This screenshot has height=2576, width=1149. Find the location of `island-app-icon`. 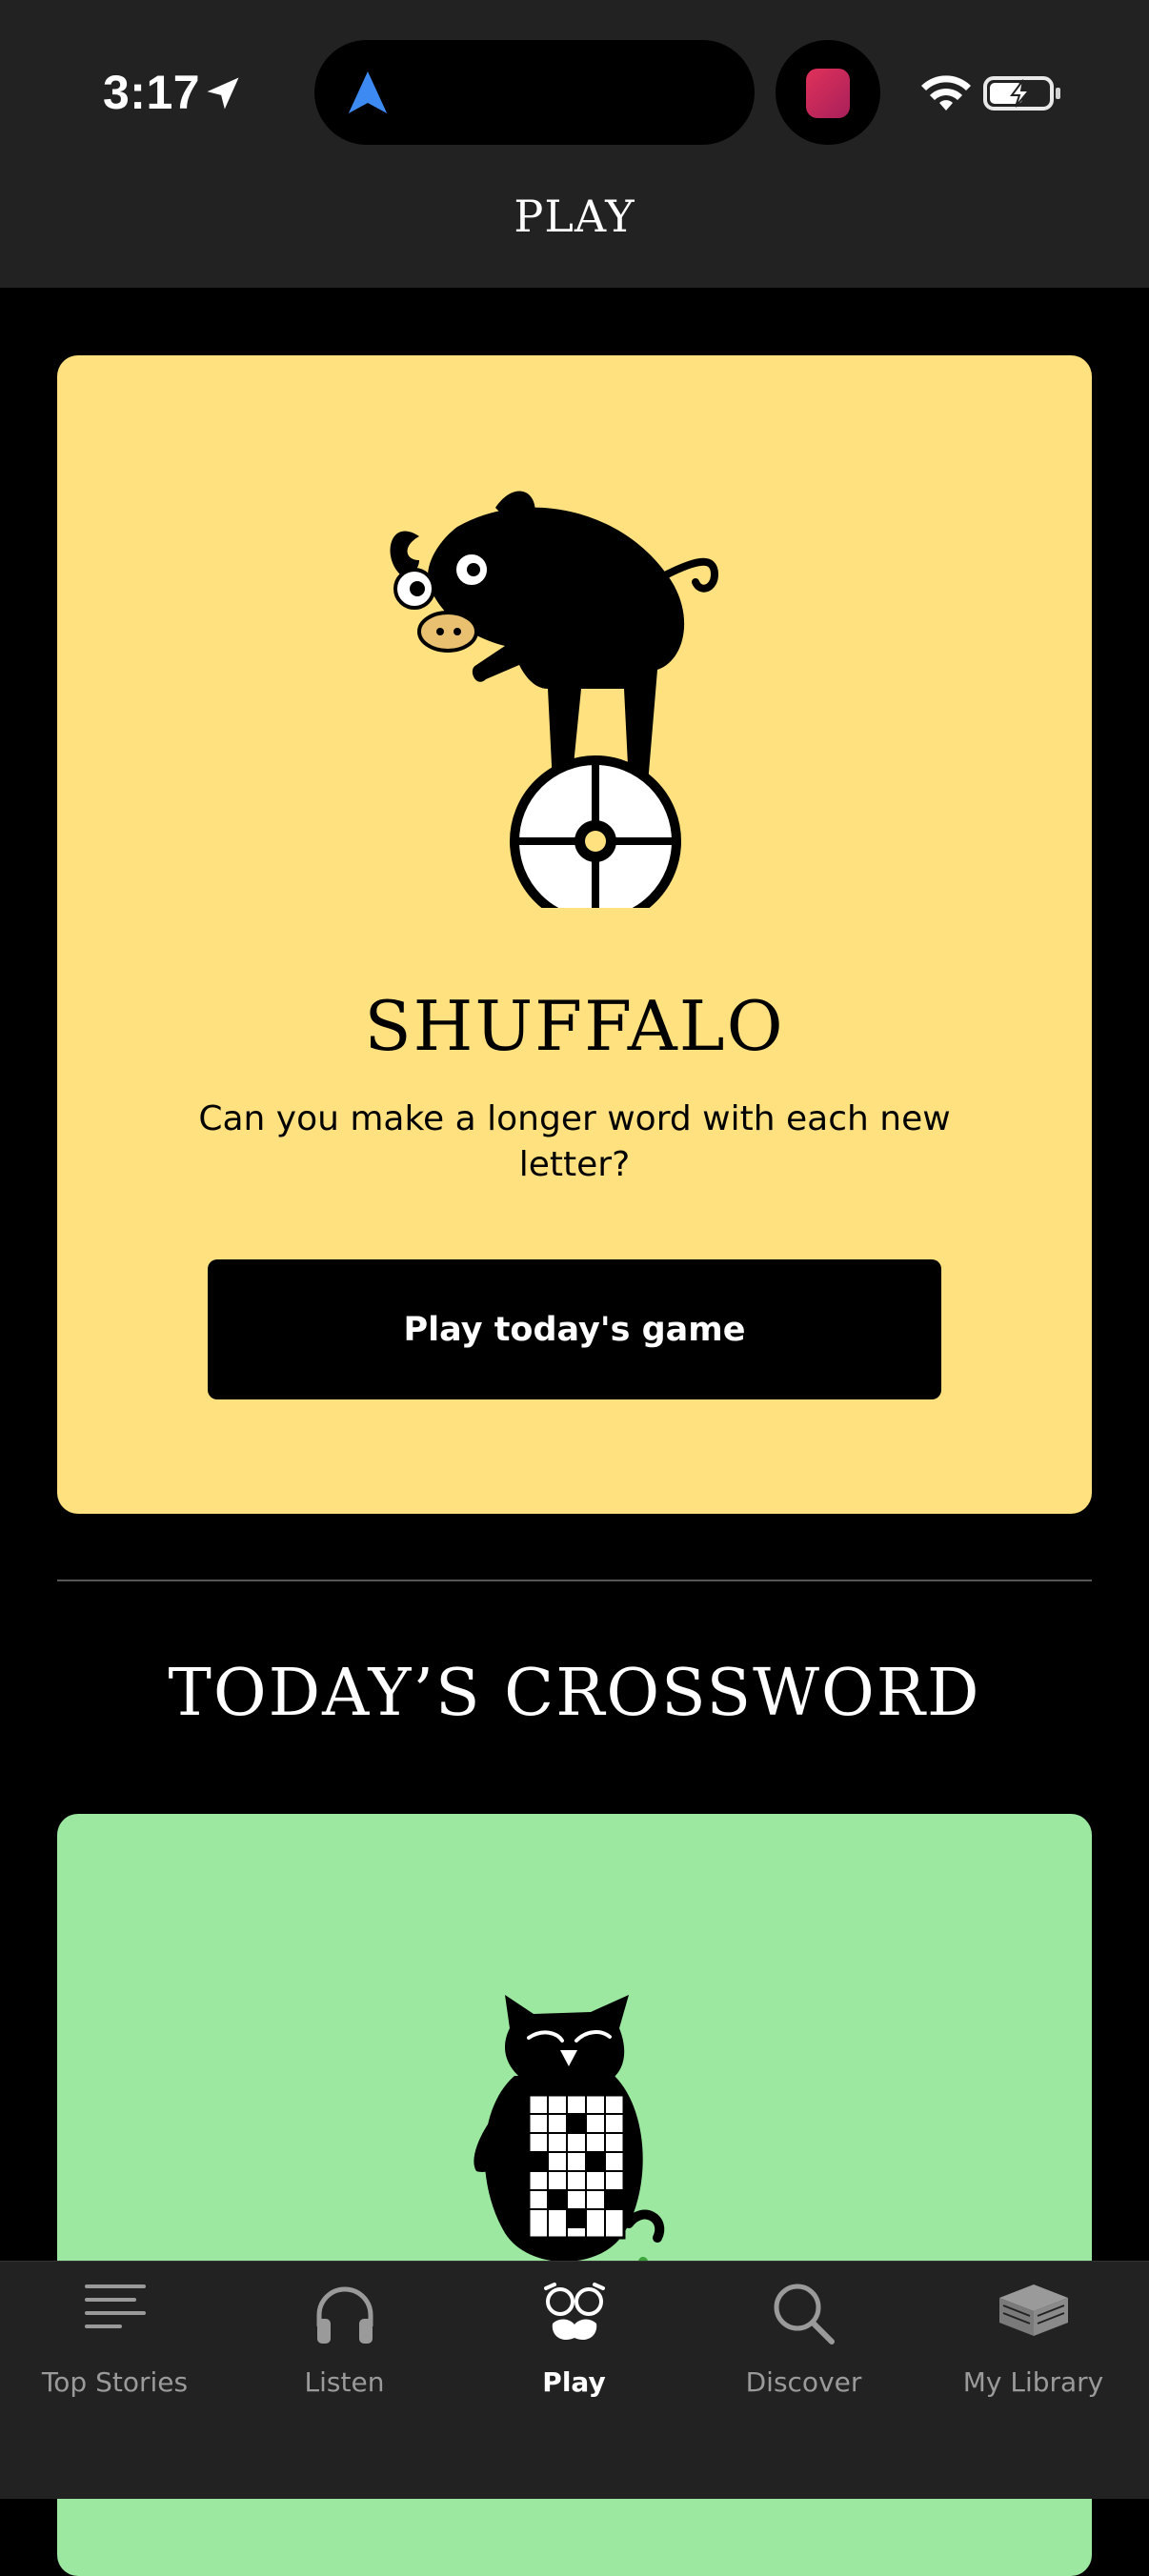

island-app-icon is located at coordinates (828, 93).